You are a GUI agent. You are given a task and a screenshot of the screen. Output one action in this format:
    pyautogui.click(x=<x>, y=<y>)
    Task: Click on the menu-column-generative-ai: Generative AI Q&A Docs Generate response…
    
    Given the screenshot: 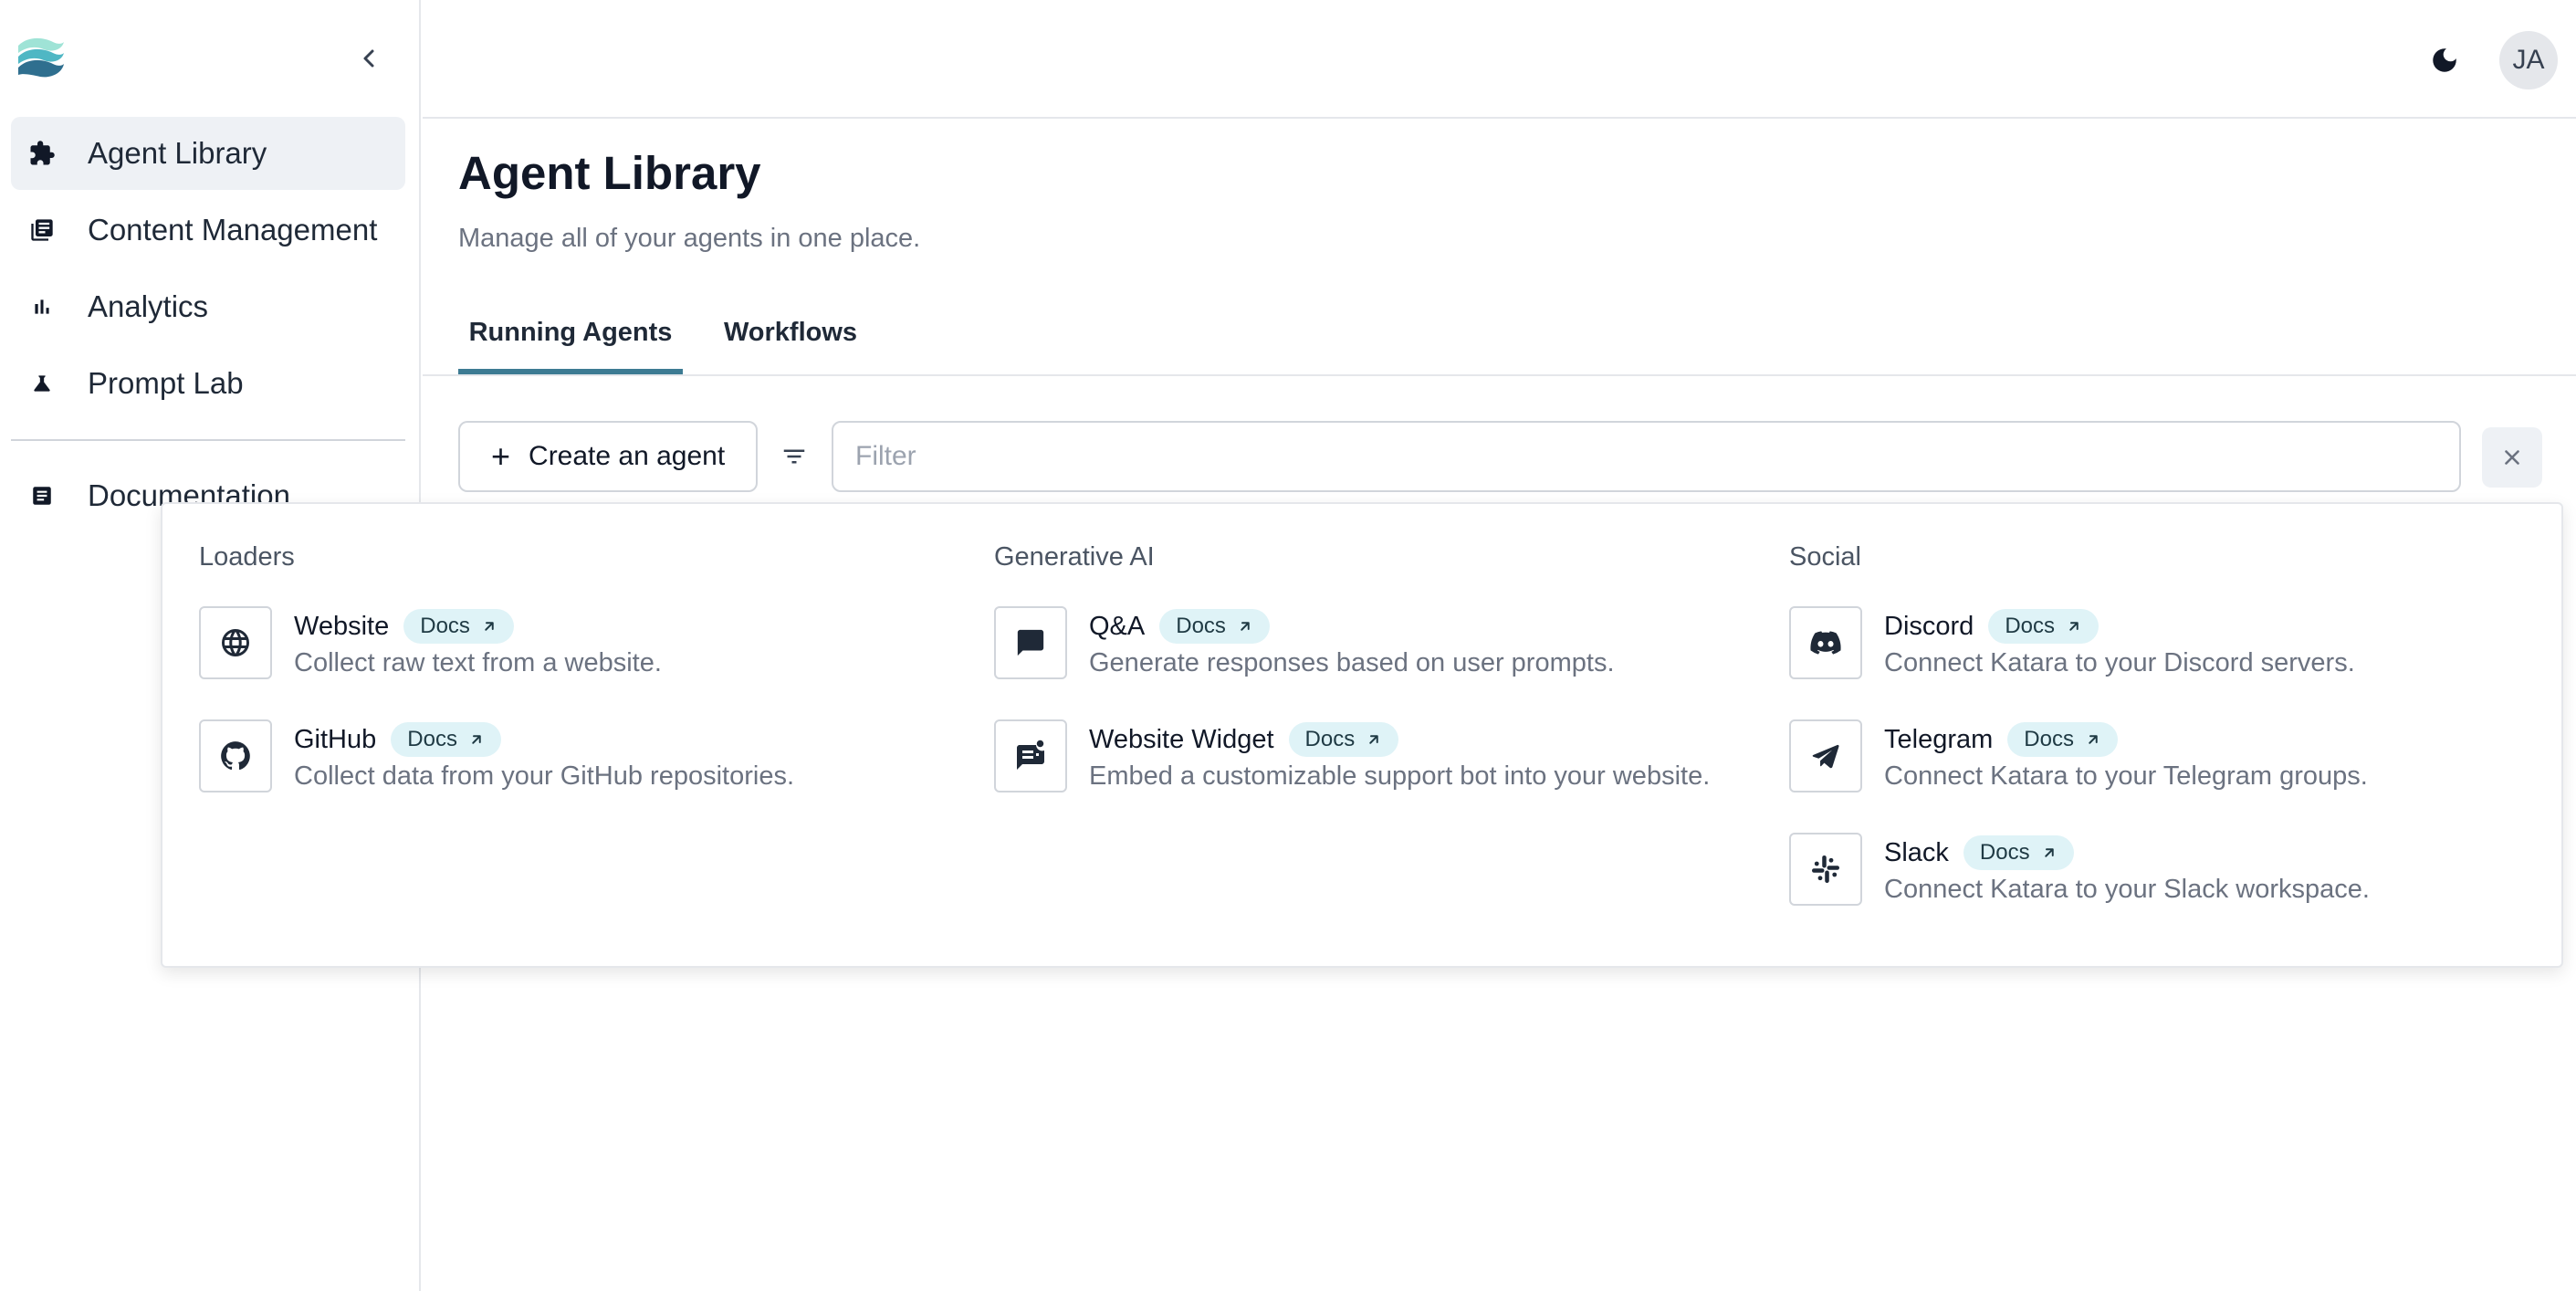 What is the action you would take?
    pyautogui.click(x=1386, y=687)
    